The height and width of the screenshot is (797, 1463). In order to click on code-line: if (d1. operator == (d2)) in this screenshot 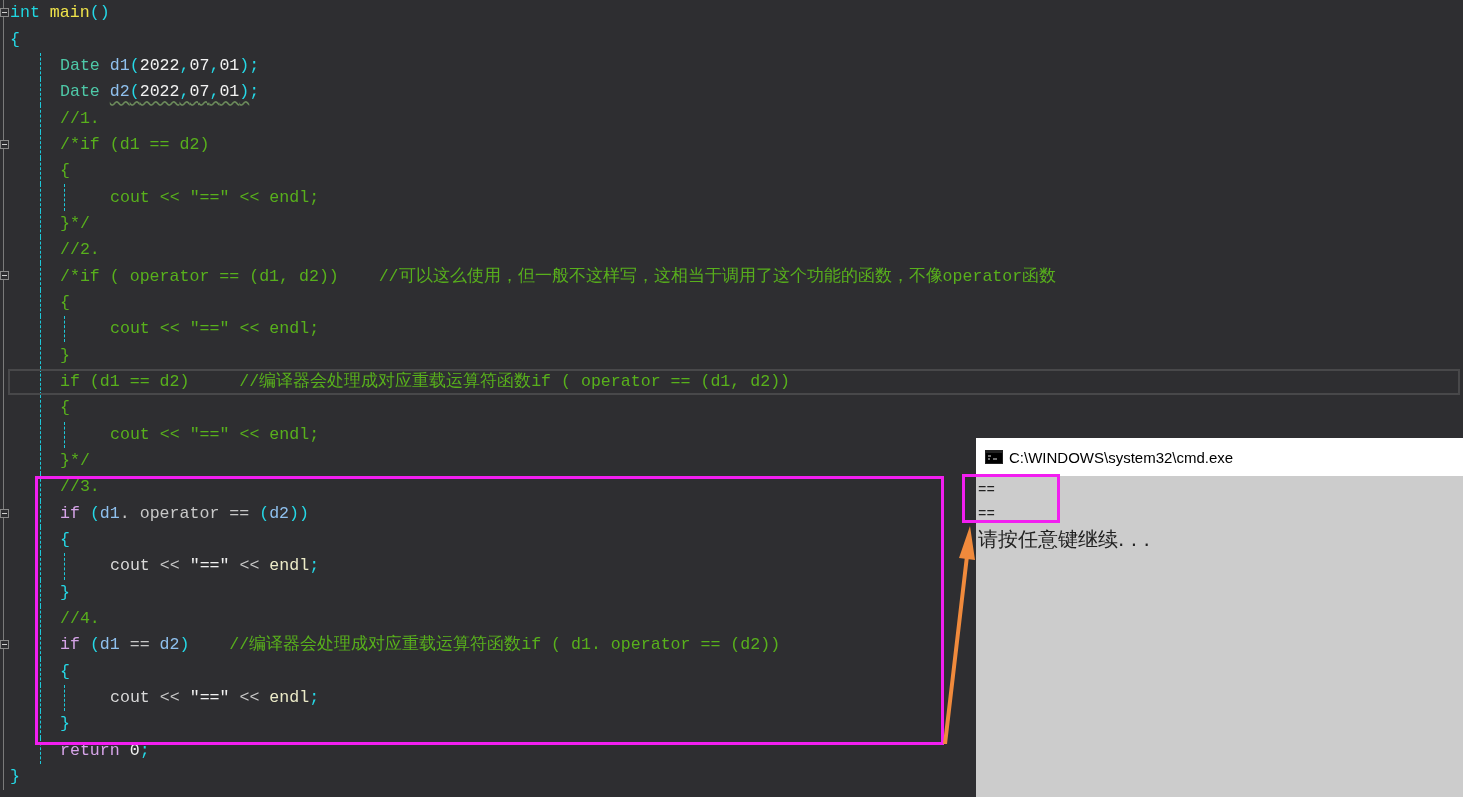, I will do `click(184, 513)`.